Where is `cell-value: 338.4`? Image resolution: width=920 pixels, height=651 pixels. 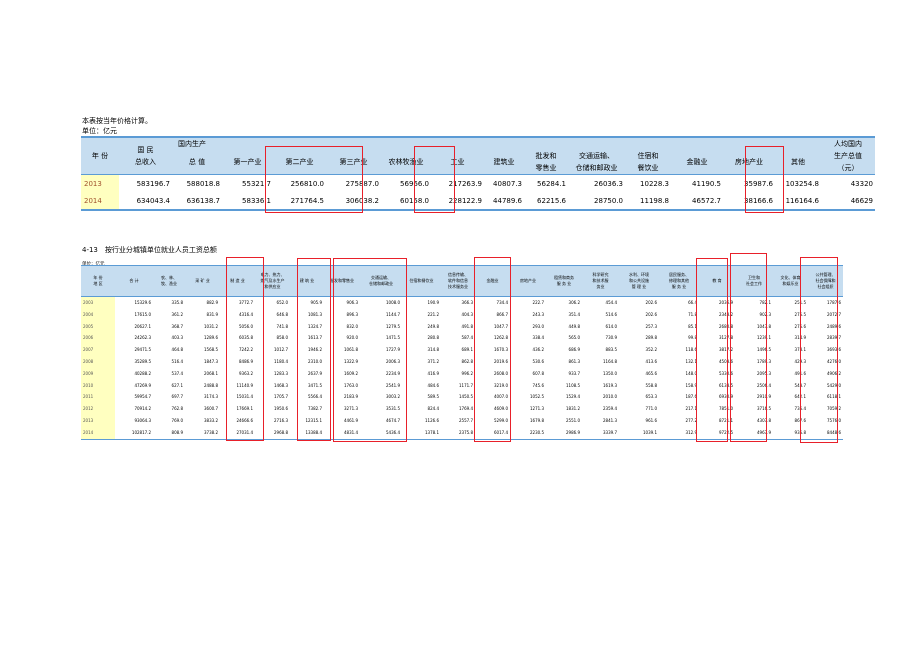
cell-value: 338.4 is located at coordinates (538, 338).